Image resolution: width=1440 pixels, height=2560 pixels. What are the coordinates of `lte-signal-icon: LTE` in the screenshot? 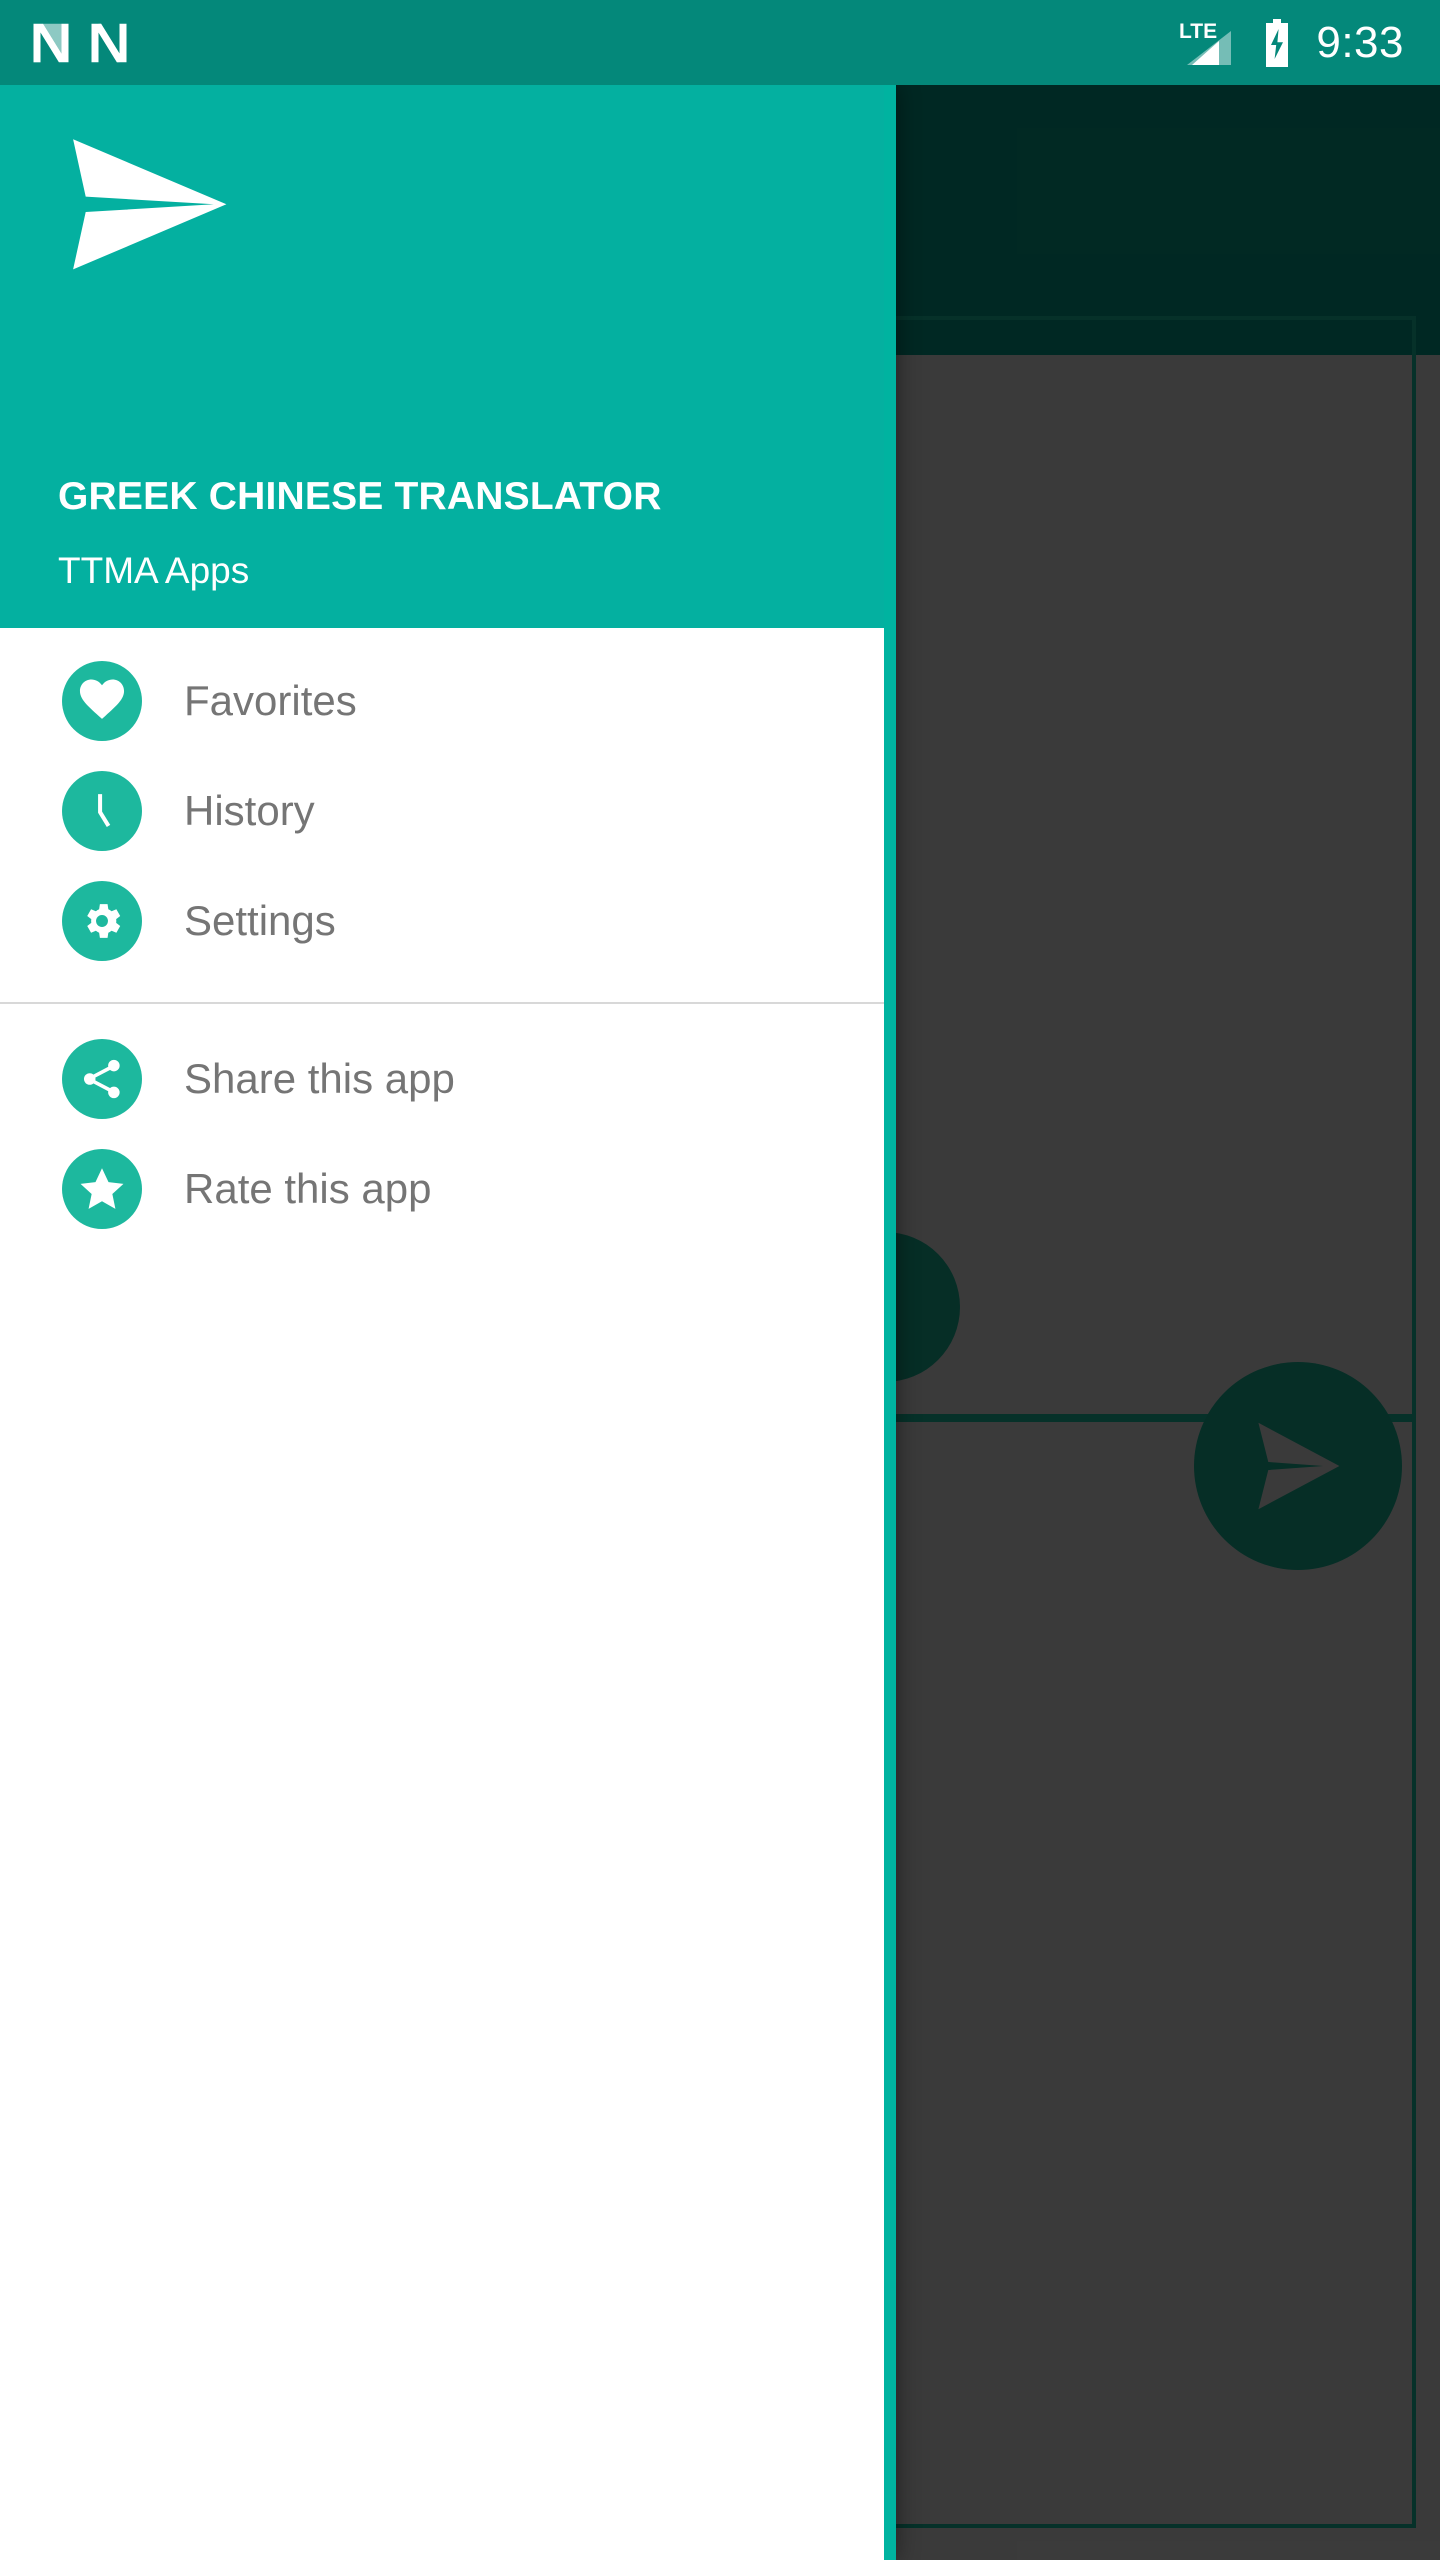 It's located at (1207, 43).